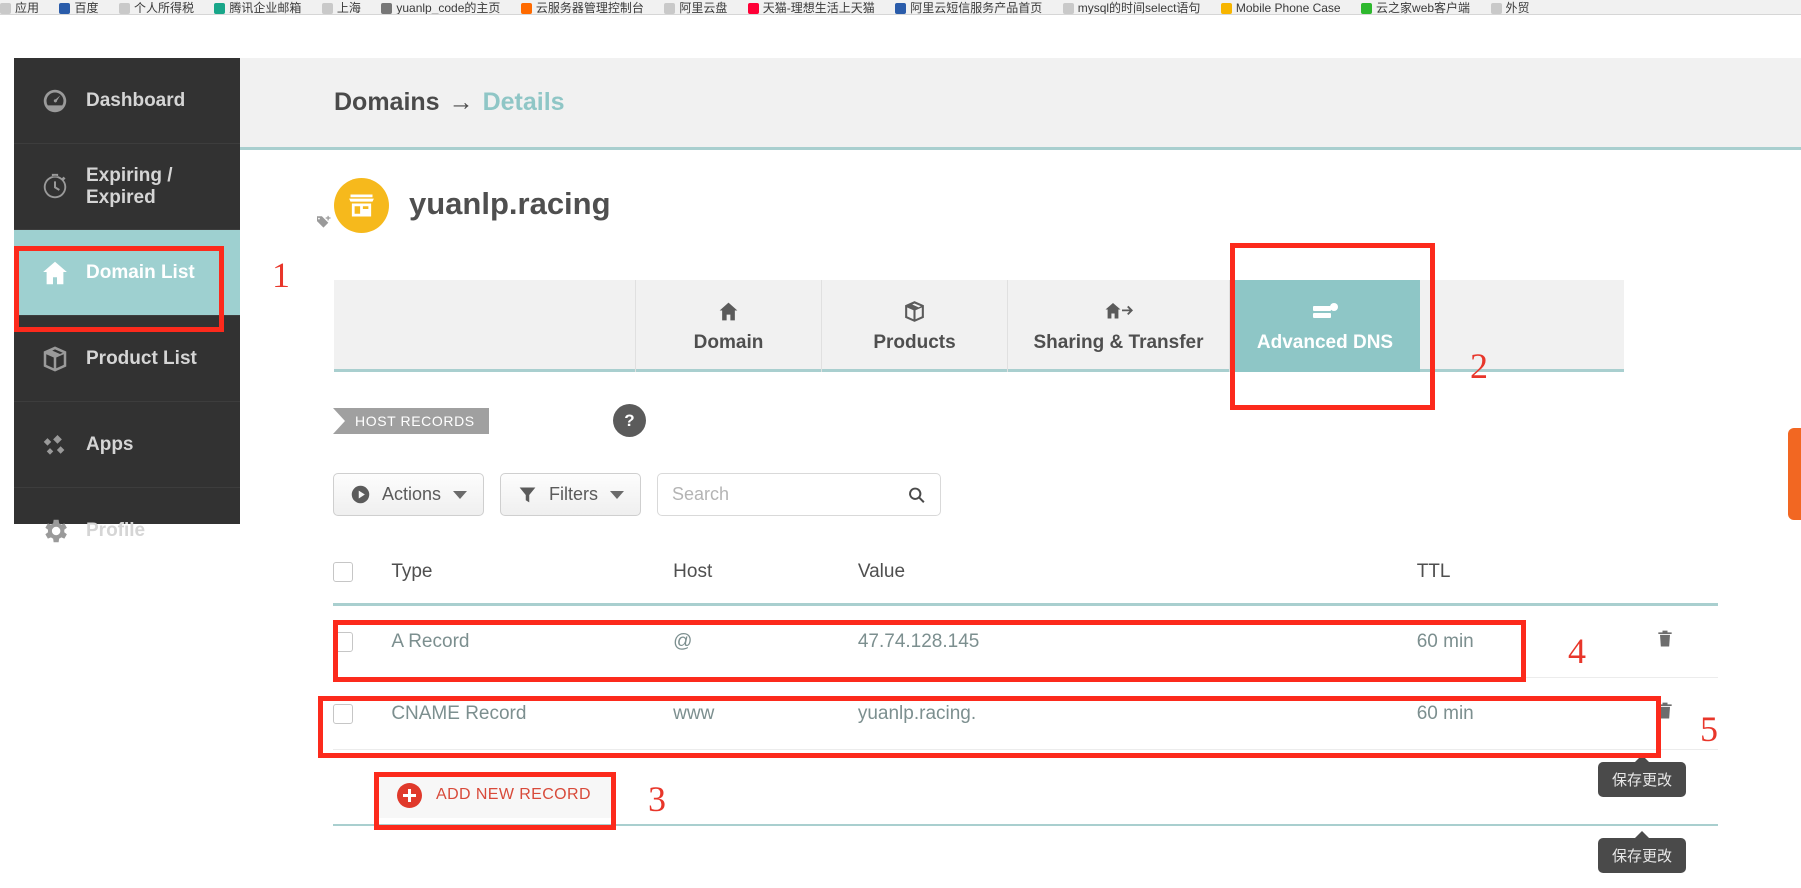 This screenshot has width=1801, height=888. Describe the element at coordinates (1139, 8) in the screenshot. I see `bookmark-label: mysql的时间select语句` at that location.